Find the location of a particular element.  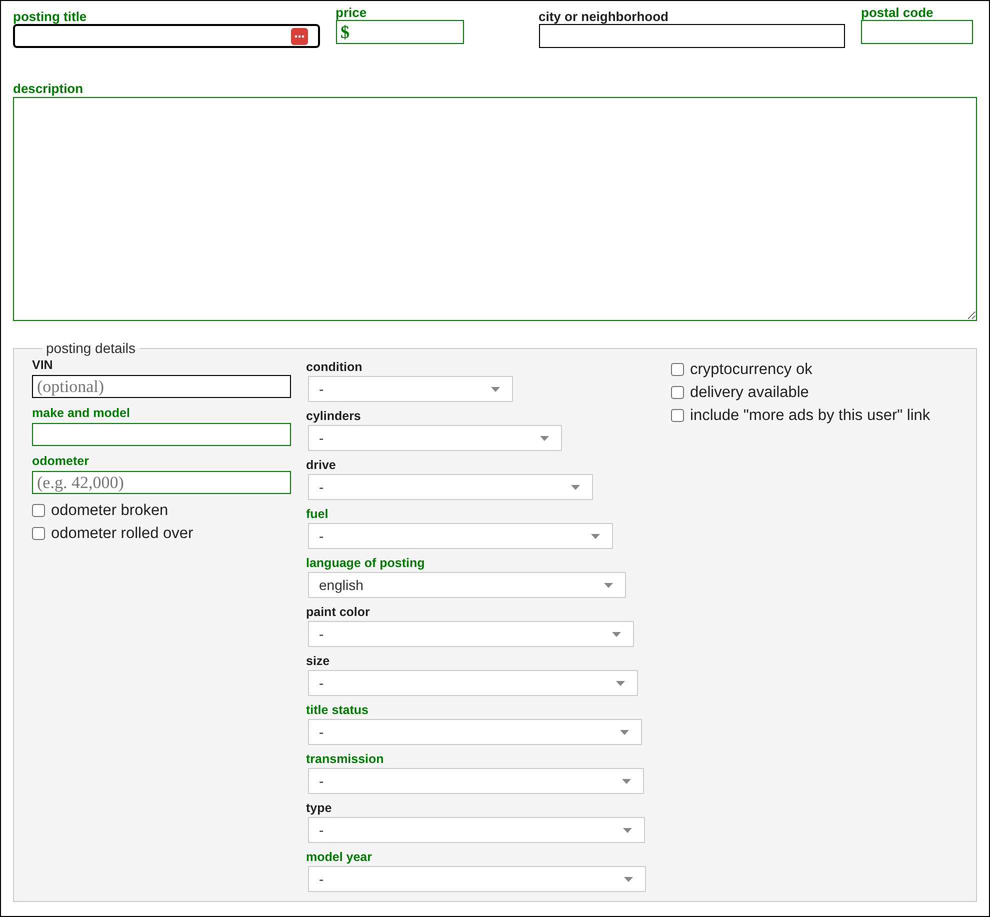

field-label: city or neighborhood is located at coordinates (604, 16).